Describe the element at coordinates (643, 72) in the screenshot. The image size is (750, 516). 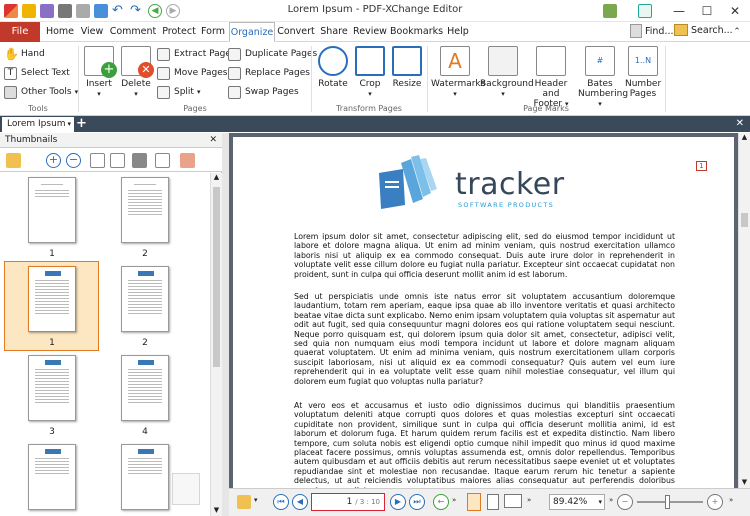
I see `number-pages-button: 1..N Number Pages` at that location.